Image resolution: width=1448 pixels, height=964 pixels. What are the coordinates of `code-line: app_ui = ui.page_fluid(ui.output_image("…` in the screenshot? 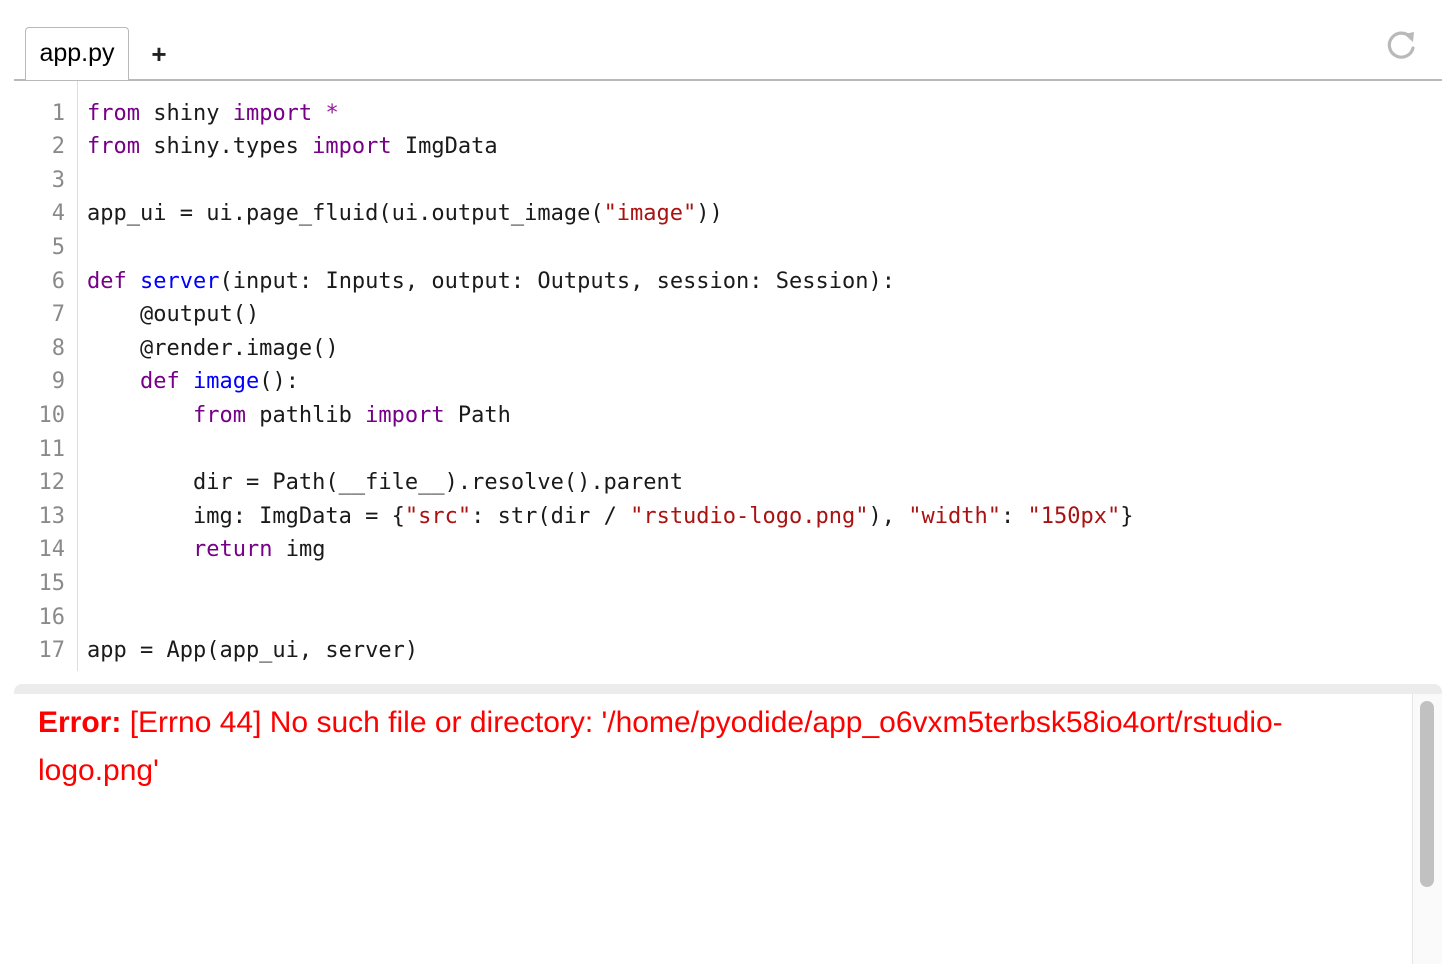 It's located at (405, 214).